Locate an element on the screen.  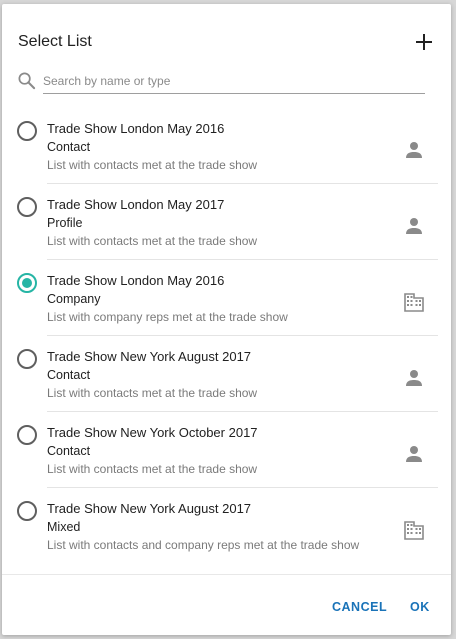
list-radio-selected is located at coordinates (27, 283).